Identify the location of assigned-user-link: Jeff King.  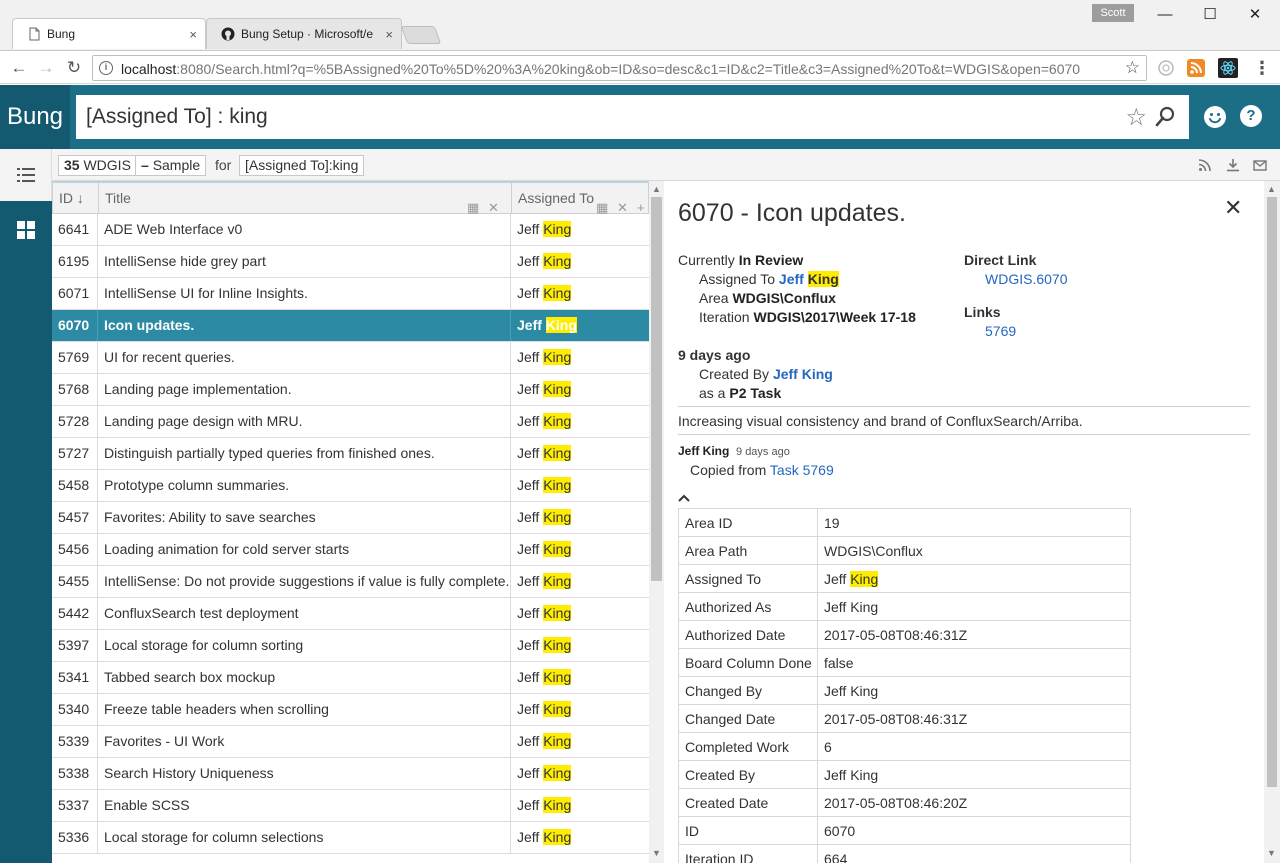
(809, 279).